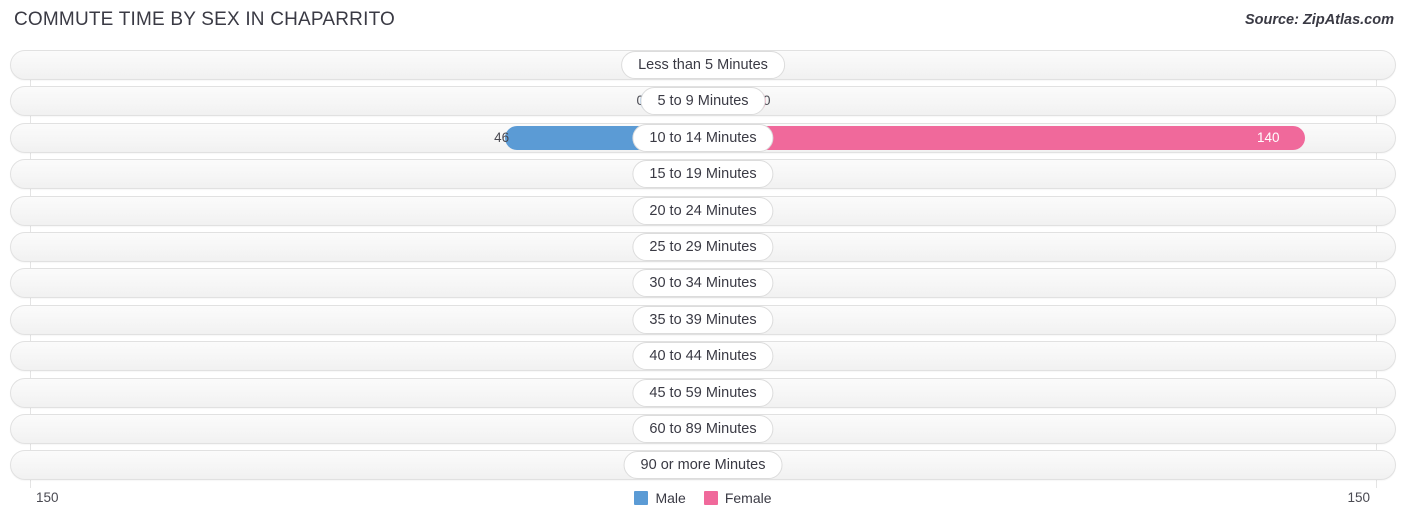 The image size is (1406, 522). I want to click on bar-row-label: 35 to 39 Minutes, so click(703, 319).